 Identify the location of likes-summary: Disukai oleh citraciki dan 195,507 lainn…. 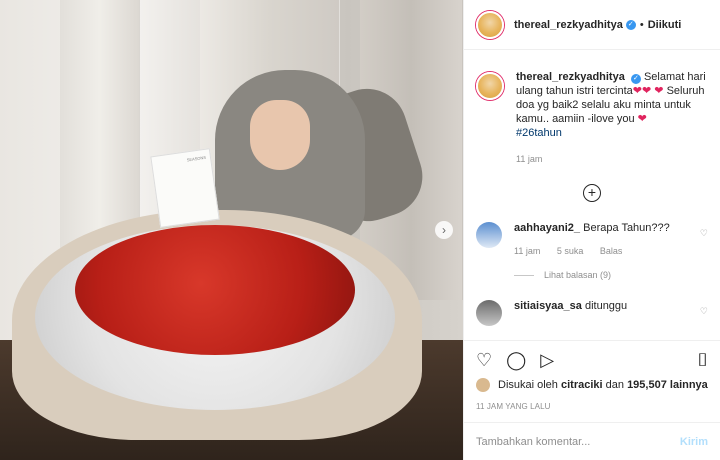
(592, 385).